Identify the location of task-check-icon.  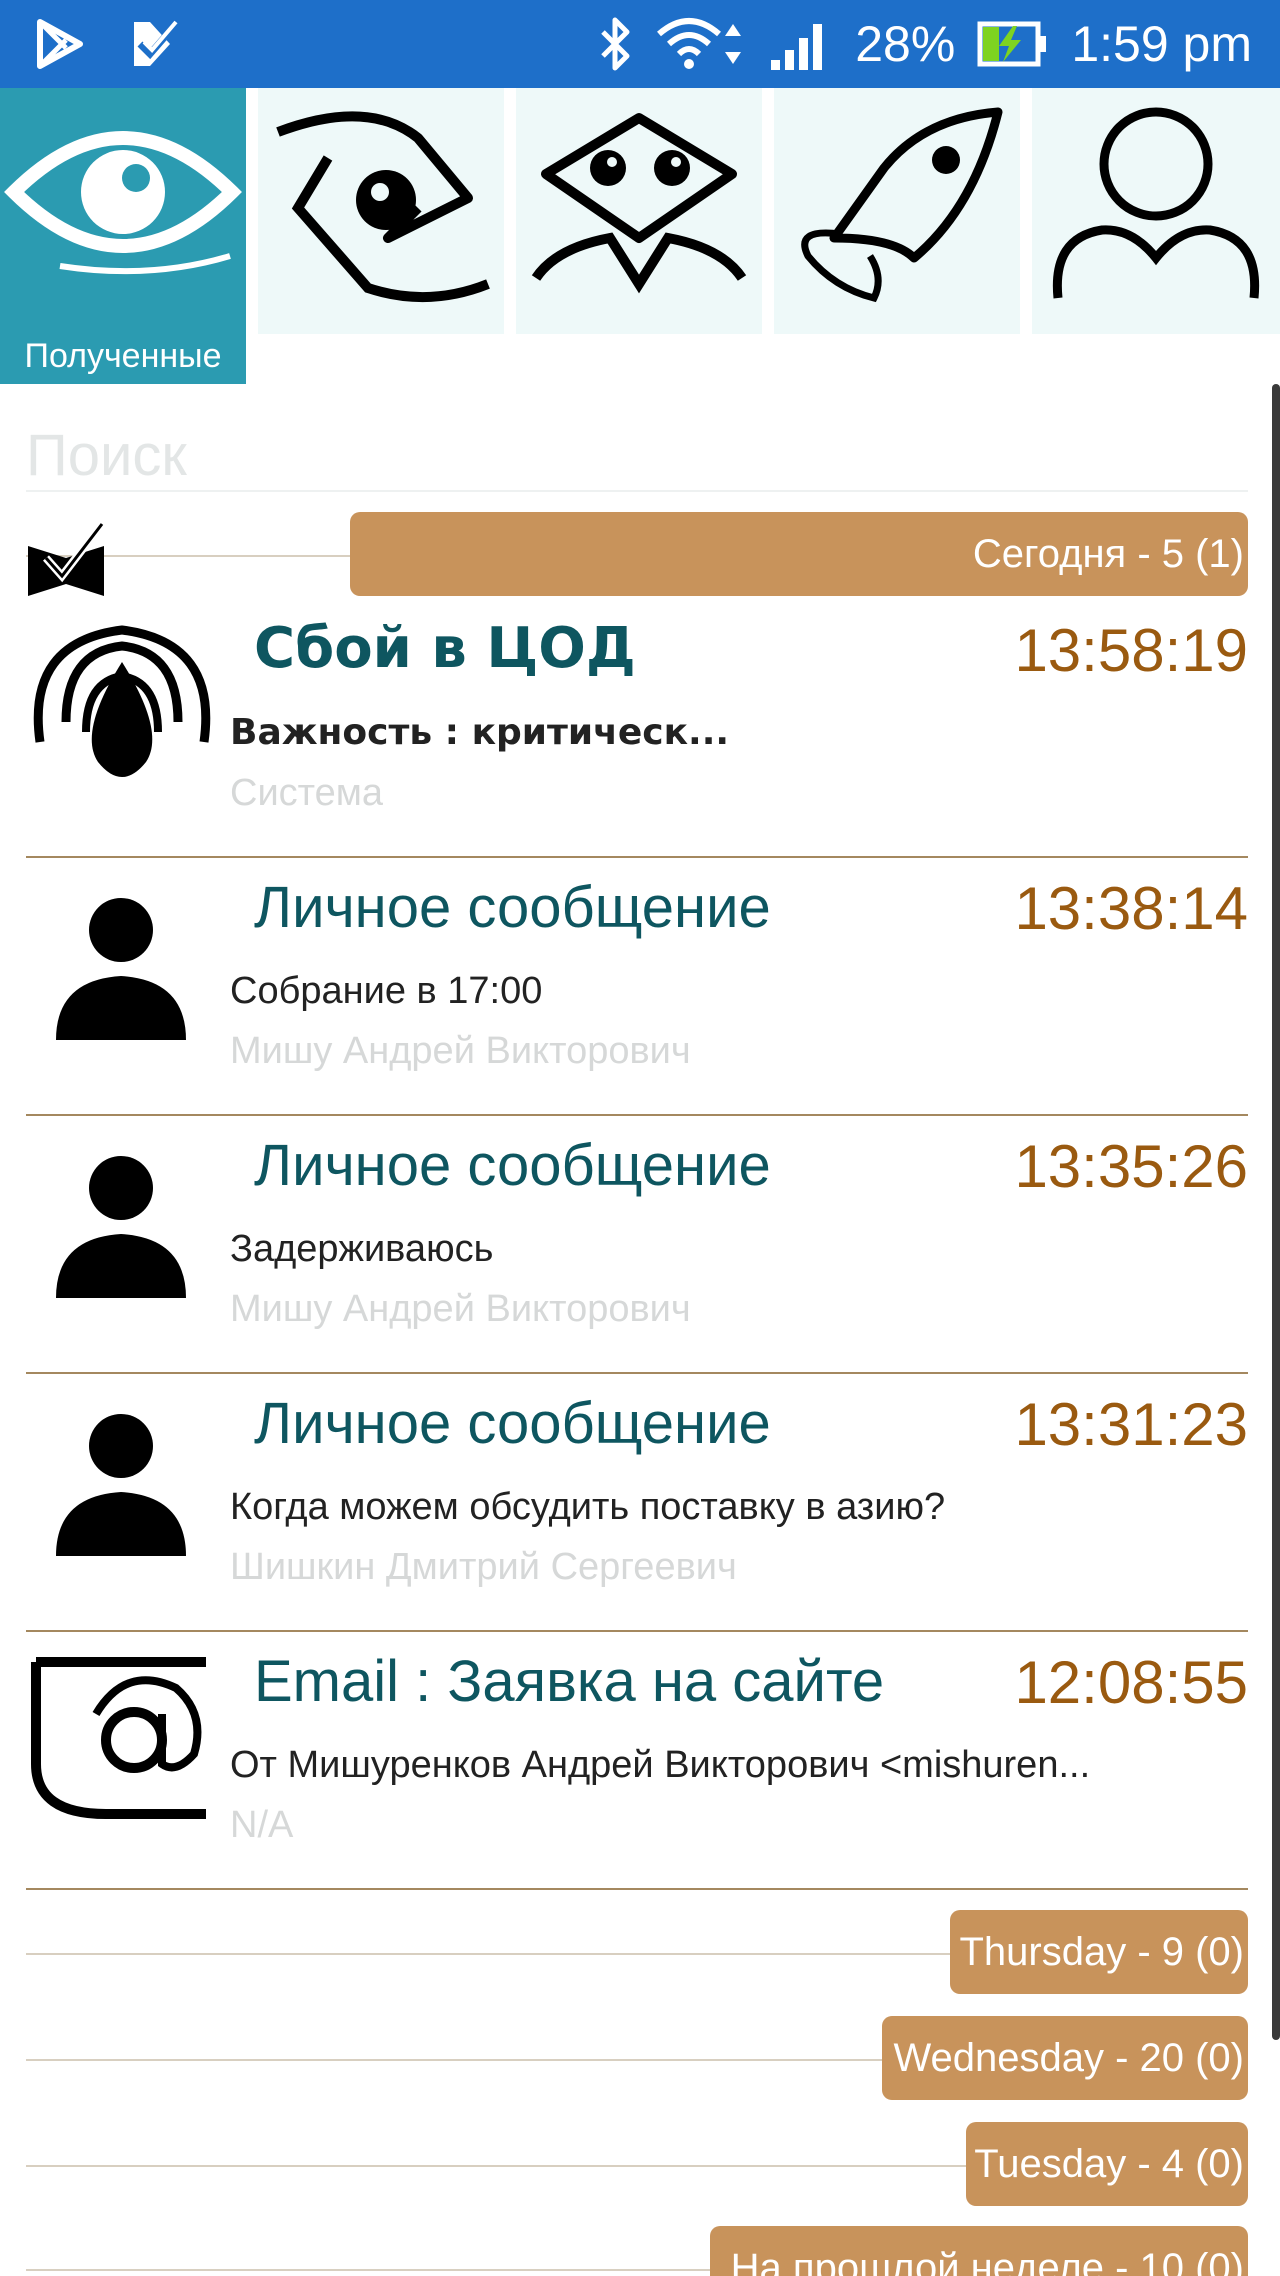
(156, 43).